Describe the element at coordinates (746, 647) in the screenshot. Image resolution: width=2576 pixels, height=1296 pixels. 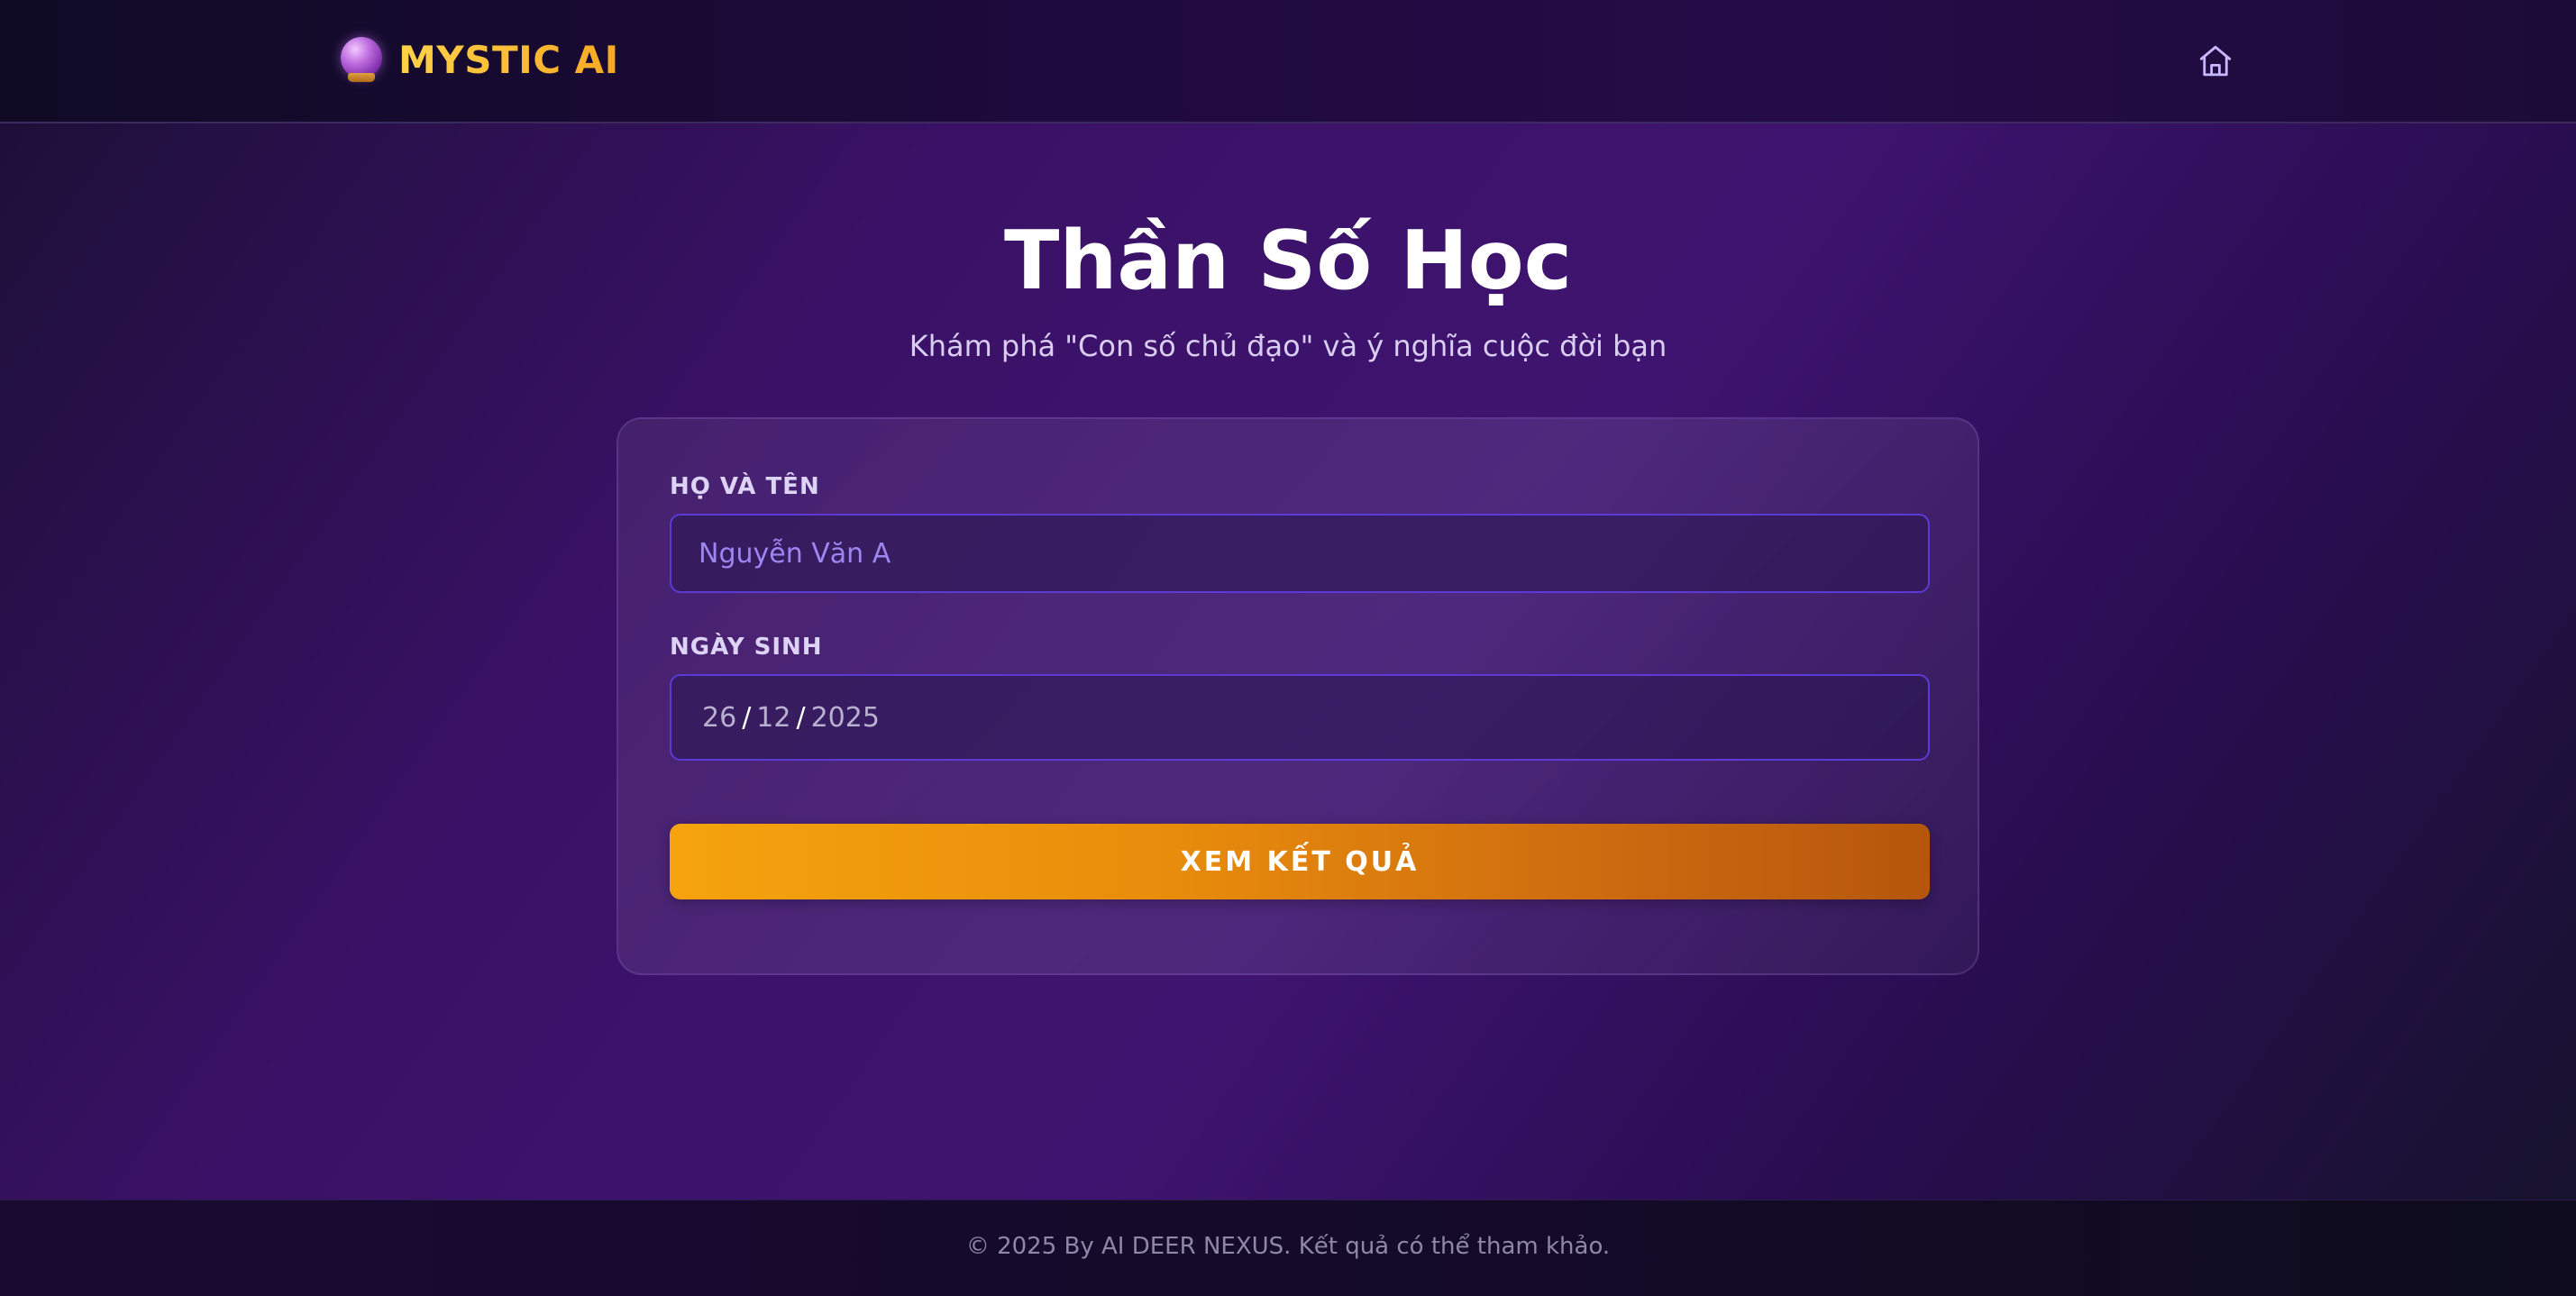
I see `dob-label: NGÀY SINH` at that location.